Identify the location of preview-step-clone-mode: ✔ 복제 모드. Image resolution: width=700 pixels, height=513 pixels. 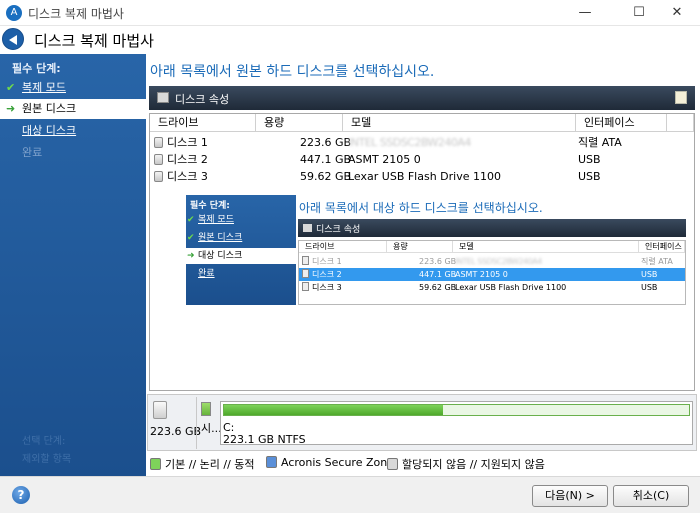
(210, 220).